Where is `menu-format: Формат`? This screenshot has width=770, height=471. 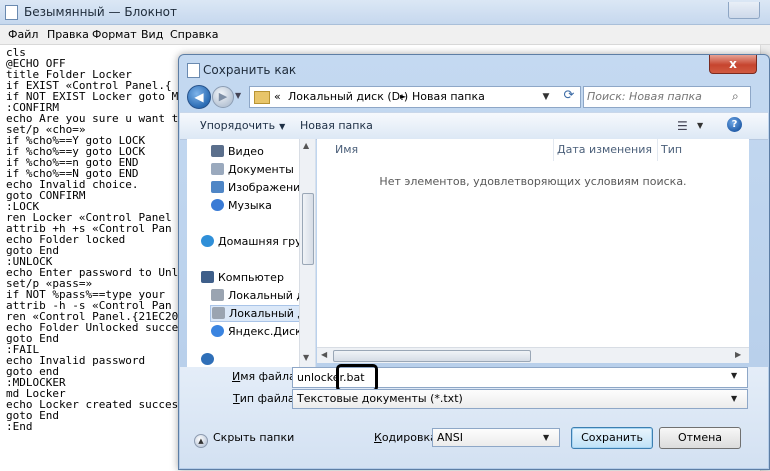 menu-format: Формат is located at coordinates (114, 34).